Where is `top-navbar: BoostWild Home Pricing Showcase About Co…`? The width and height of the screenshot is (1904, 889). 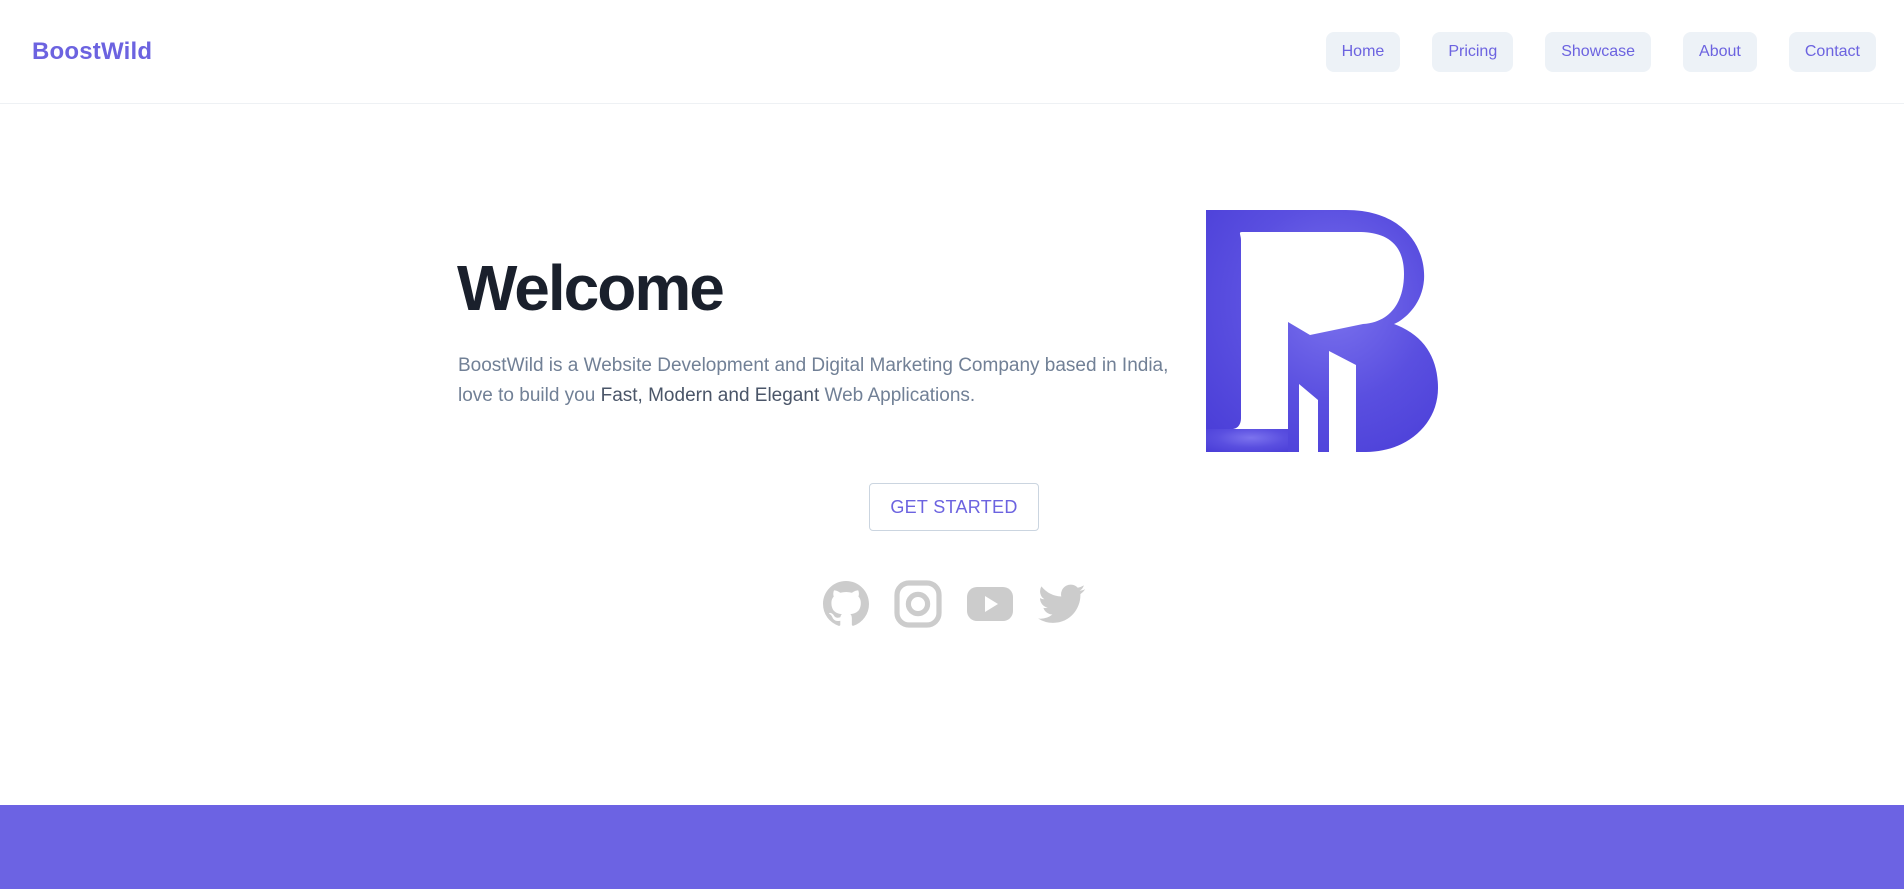 top-navbar: BoostWild Home Pricing Showcase About Co… is located at coordinates (952, 52).